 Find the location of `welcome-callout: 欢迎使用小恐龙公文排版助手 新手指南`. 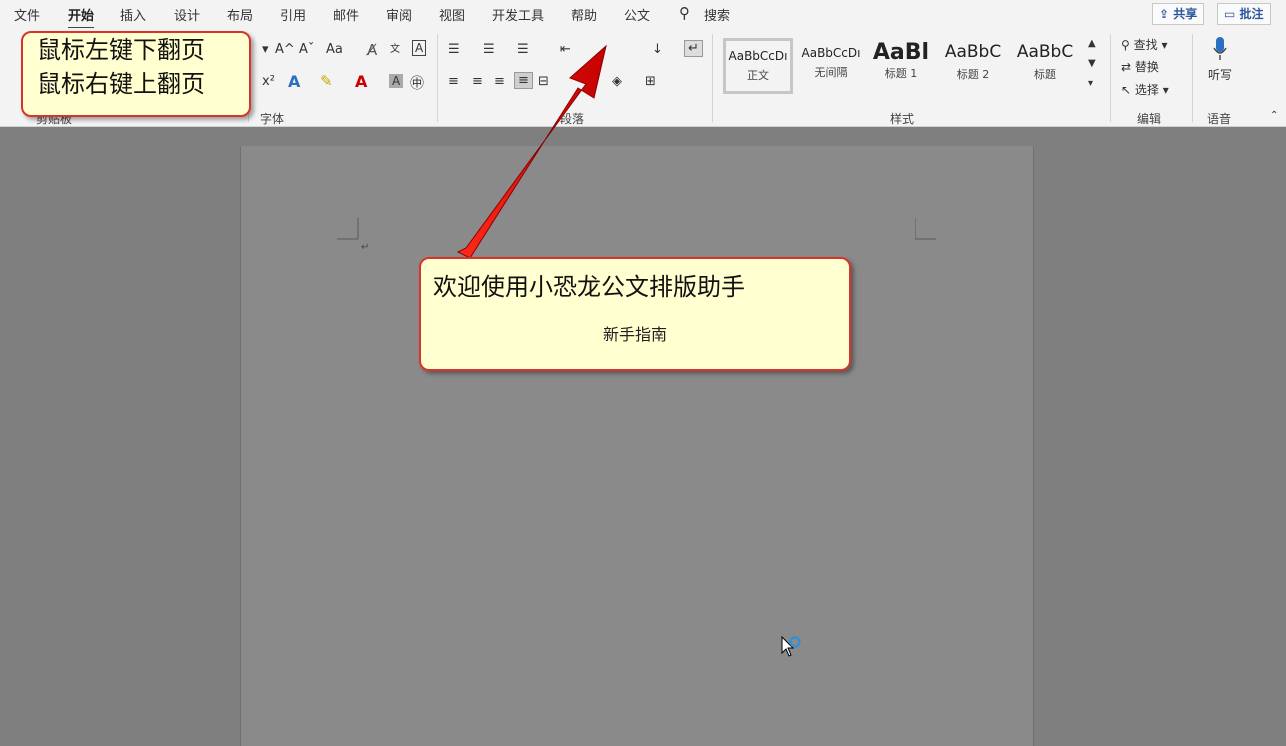

welcome-callout: 欢迎使用小恐龙公文排版助手 新手指南 is located at coordinates (635, 314).